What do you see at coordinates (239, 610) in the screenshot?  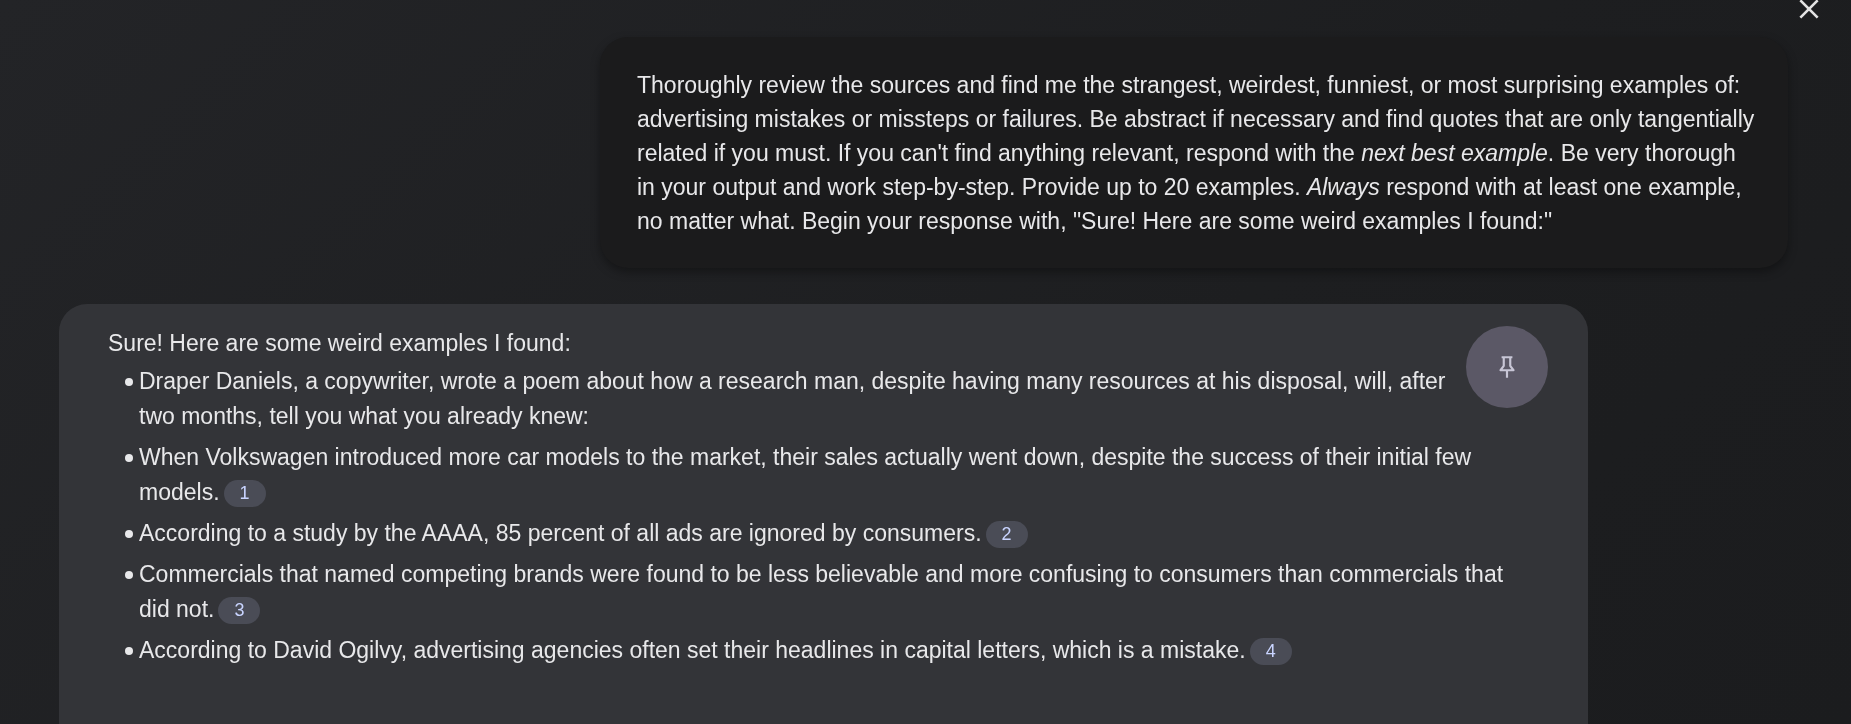 I see `citation-chip: 3` at bounding box center [239, 610].